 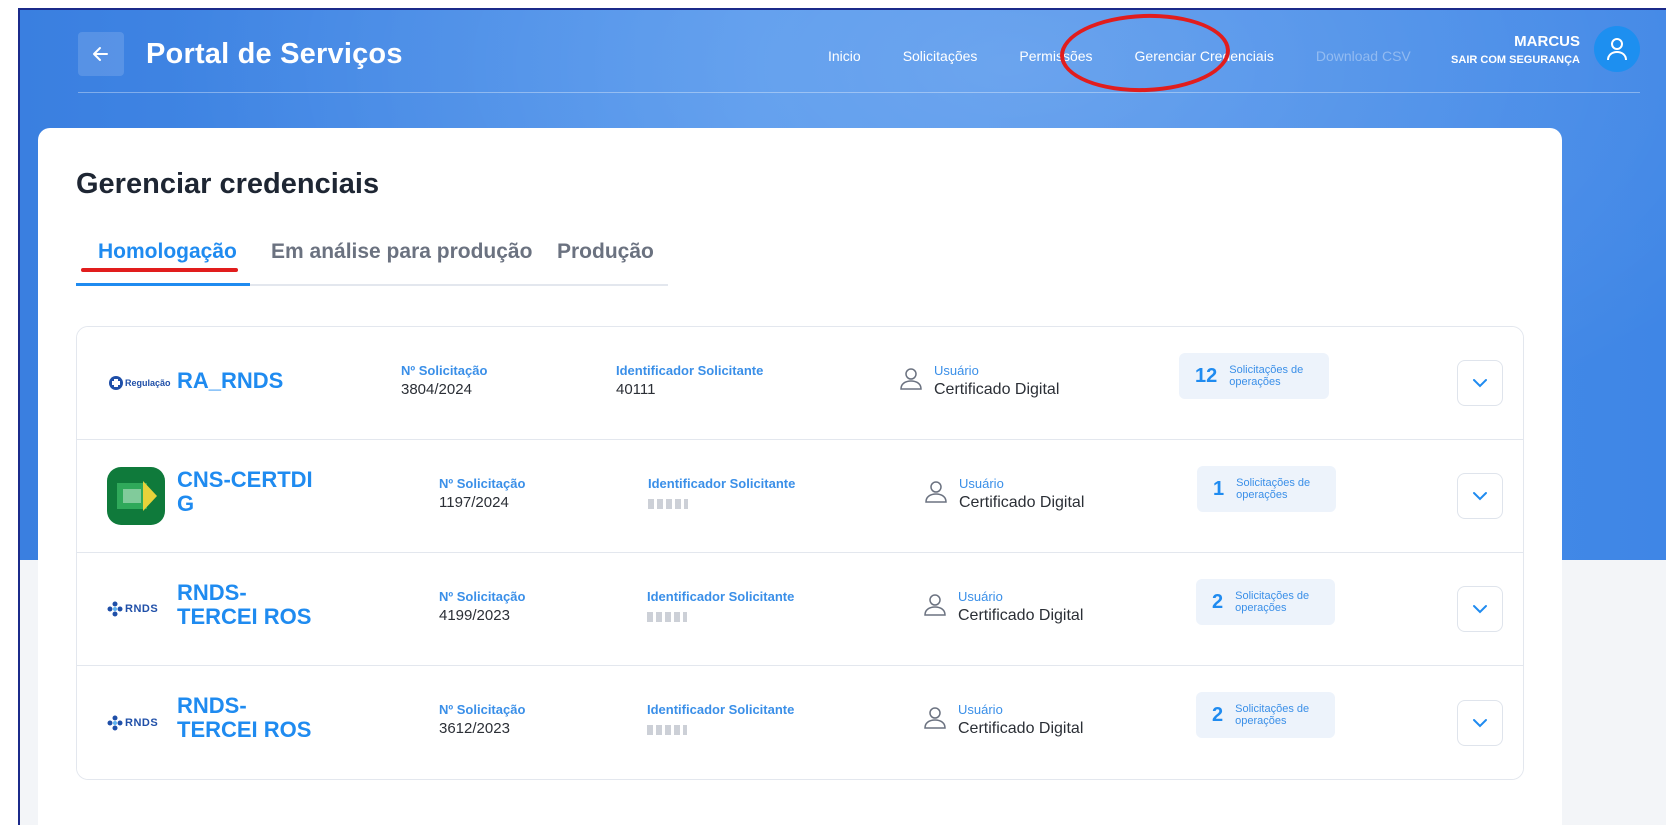 What do you see at coordinates (274, 54) in the screenshot?
I see `app-title: Portal de Serviços` at bounding box center [274, 54].